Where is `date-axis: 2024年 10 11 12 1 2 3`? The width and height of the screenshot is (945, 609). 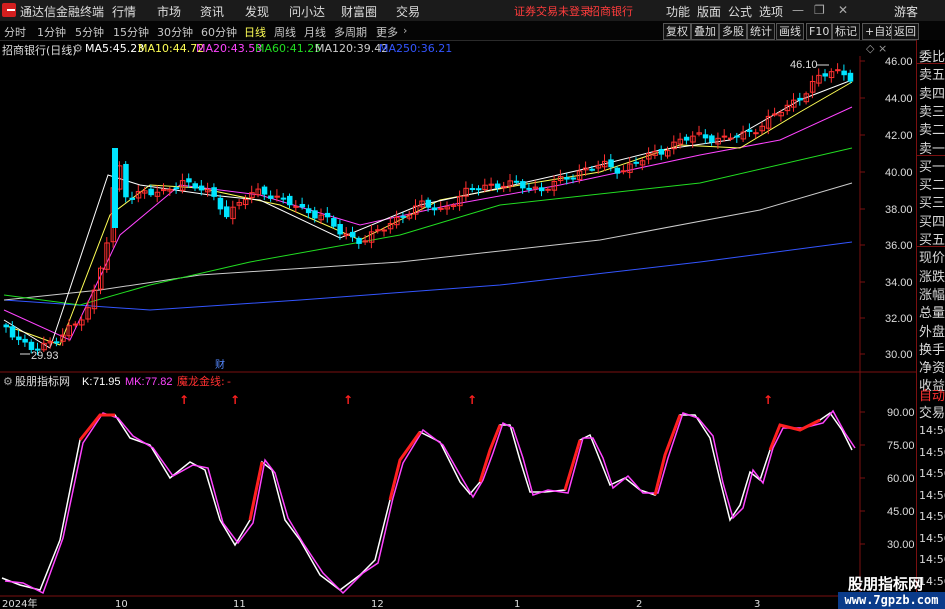 date-axis: 2024年 10 11 12 1 2 3 is located at coordinates (381, 603).